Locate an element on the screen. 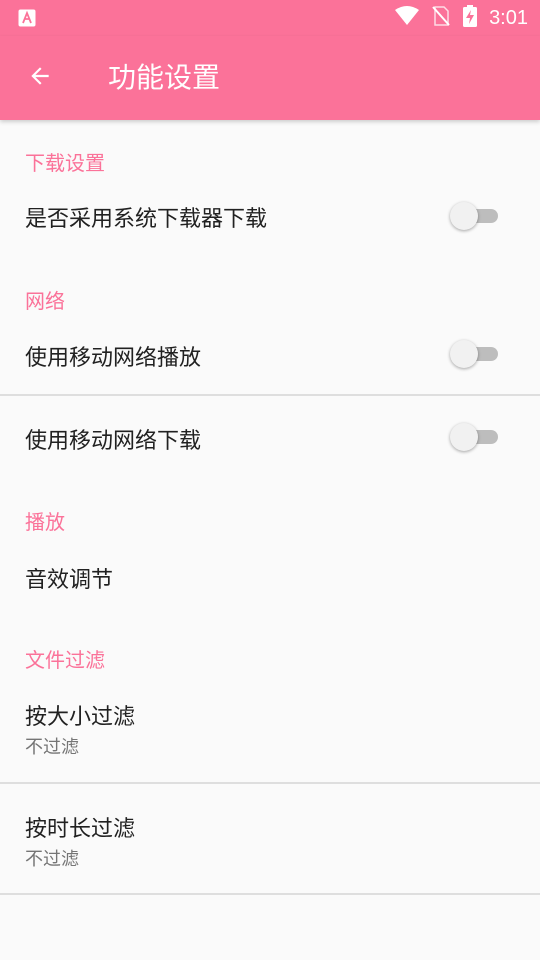 Image resolution: width=540 pixels, height=960 pixels. battery-charging-icon is located at coordinates (470, 18).